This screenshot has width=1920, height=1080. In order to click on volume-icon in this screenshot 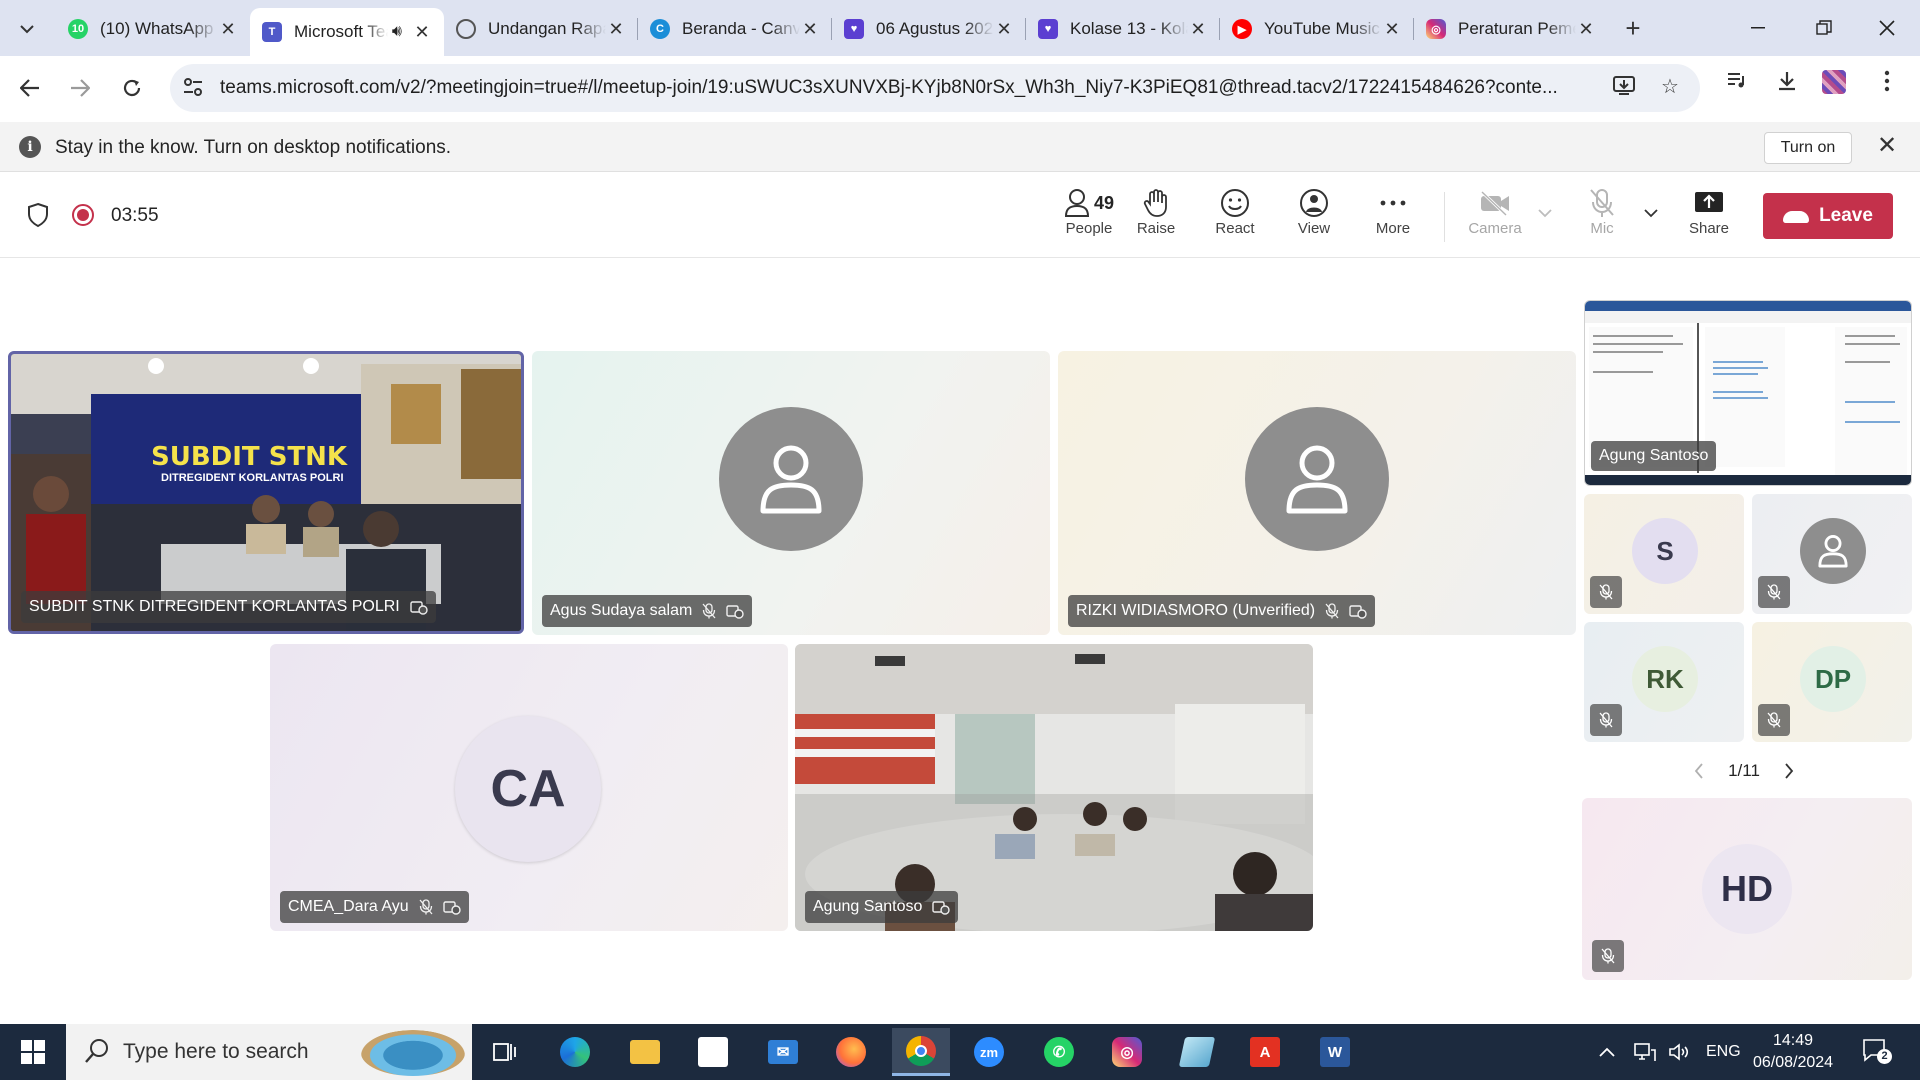, I will do `click(1679, 1052)`.